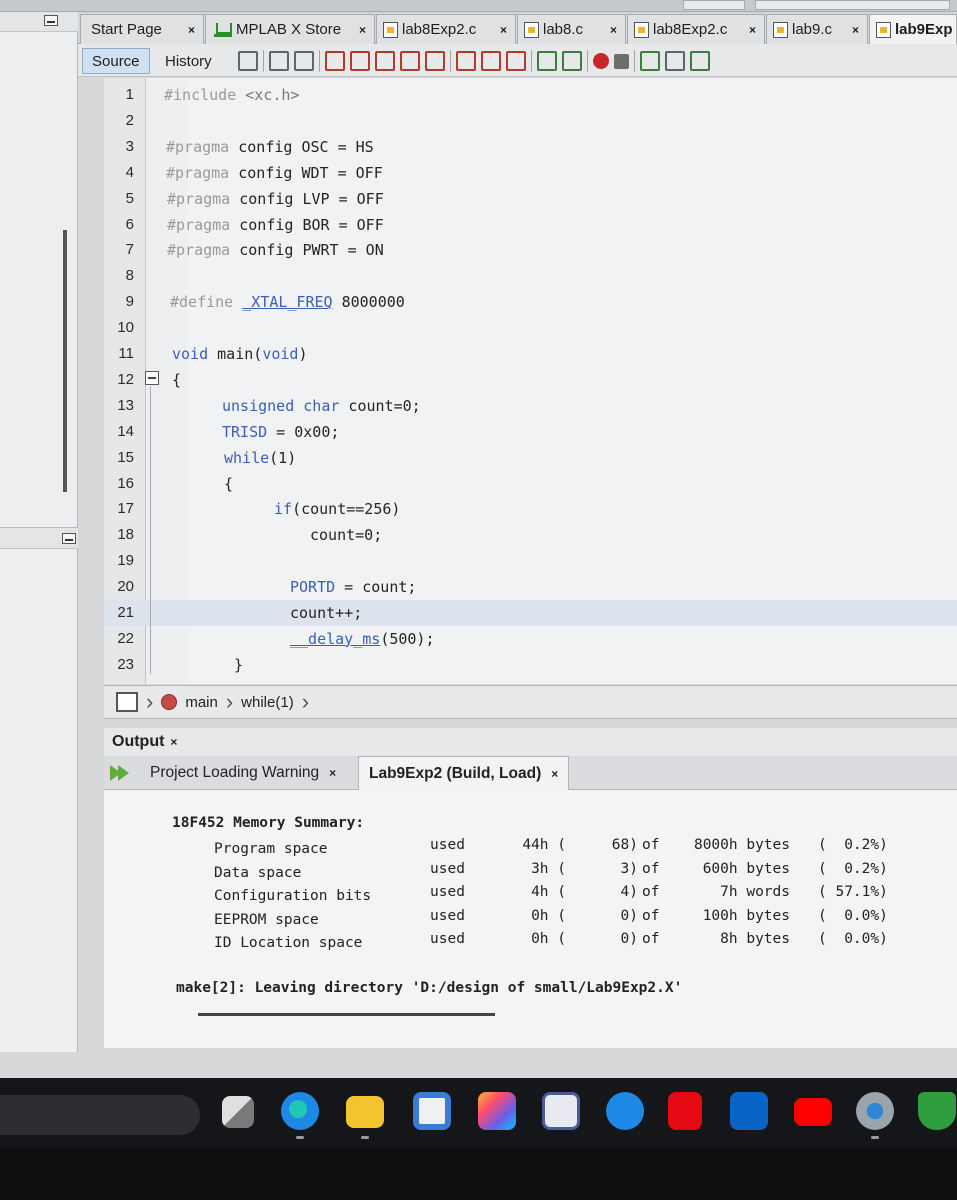 This screenshot has height=1200, width=957. I want to click on fold-collapse-icon, so click(152, 378).